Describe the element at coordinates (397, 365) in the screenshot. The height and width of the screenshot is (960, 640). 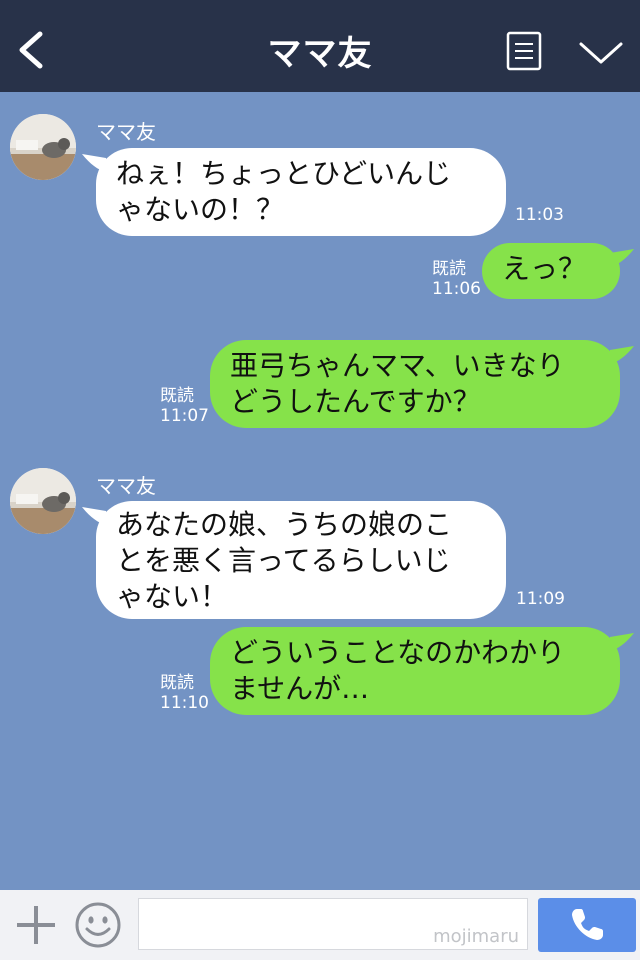
I see `message-line: 亜弓ちゃんママ、いきなり` at that location.